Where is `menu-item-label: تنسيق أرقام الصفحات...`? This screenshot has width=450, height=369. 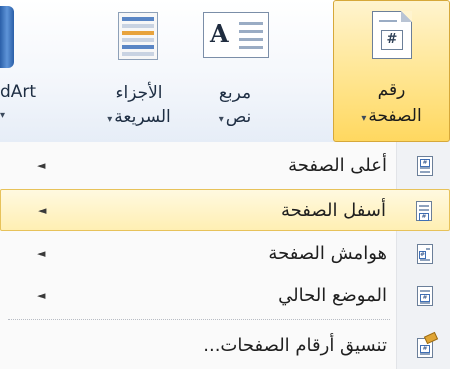
menu-item-label: تنسيق أرقام الصفحات... is located at coordinates (295, 345).